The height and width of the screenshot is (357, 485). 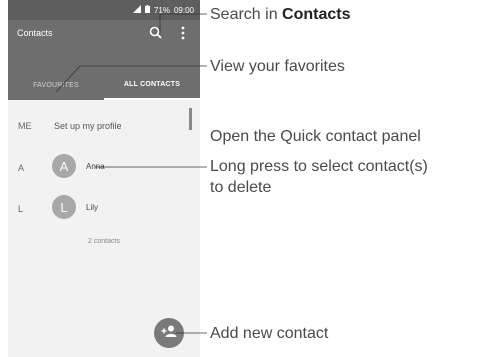 I want to click on add-contact-icon, so click(x=169, y=333).